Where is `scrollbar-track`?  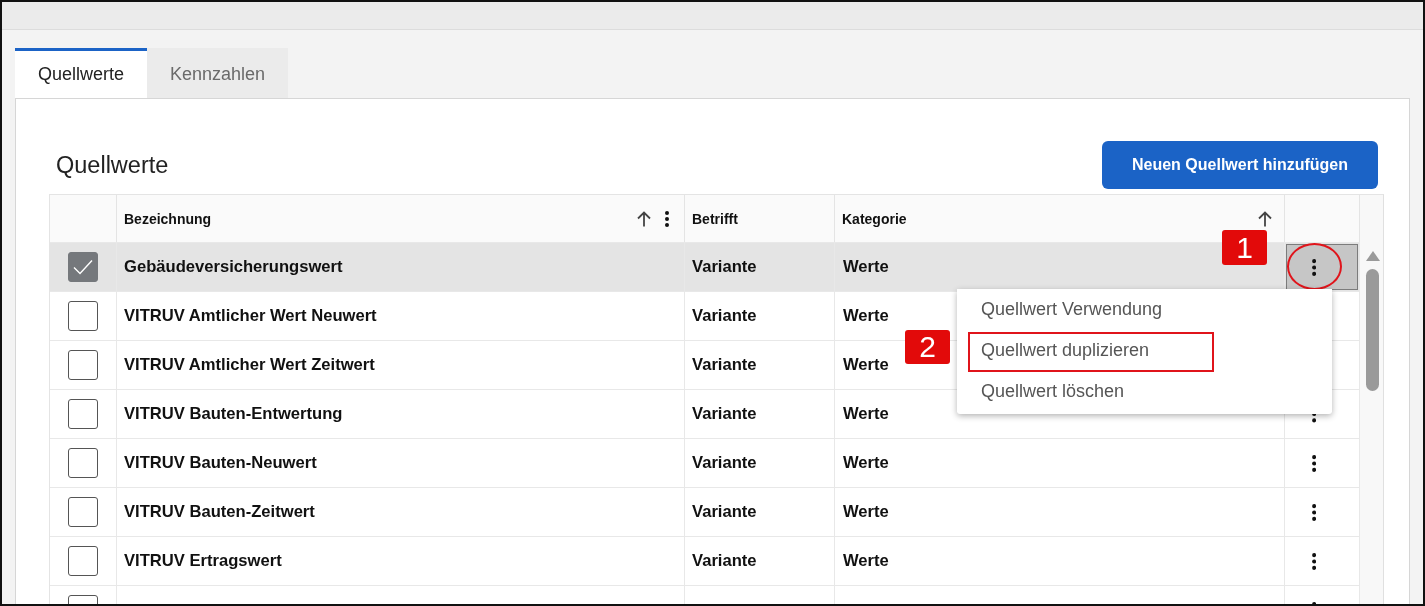 scrollbar-track is located at coordinates (1372, 399).